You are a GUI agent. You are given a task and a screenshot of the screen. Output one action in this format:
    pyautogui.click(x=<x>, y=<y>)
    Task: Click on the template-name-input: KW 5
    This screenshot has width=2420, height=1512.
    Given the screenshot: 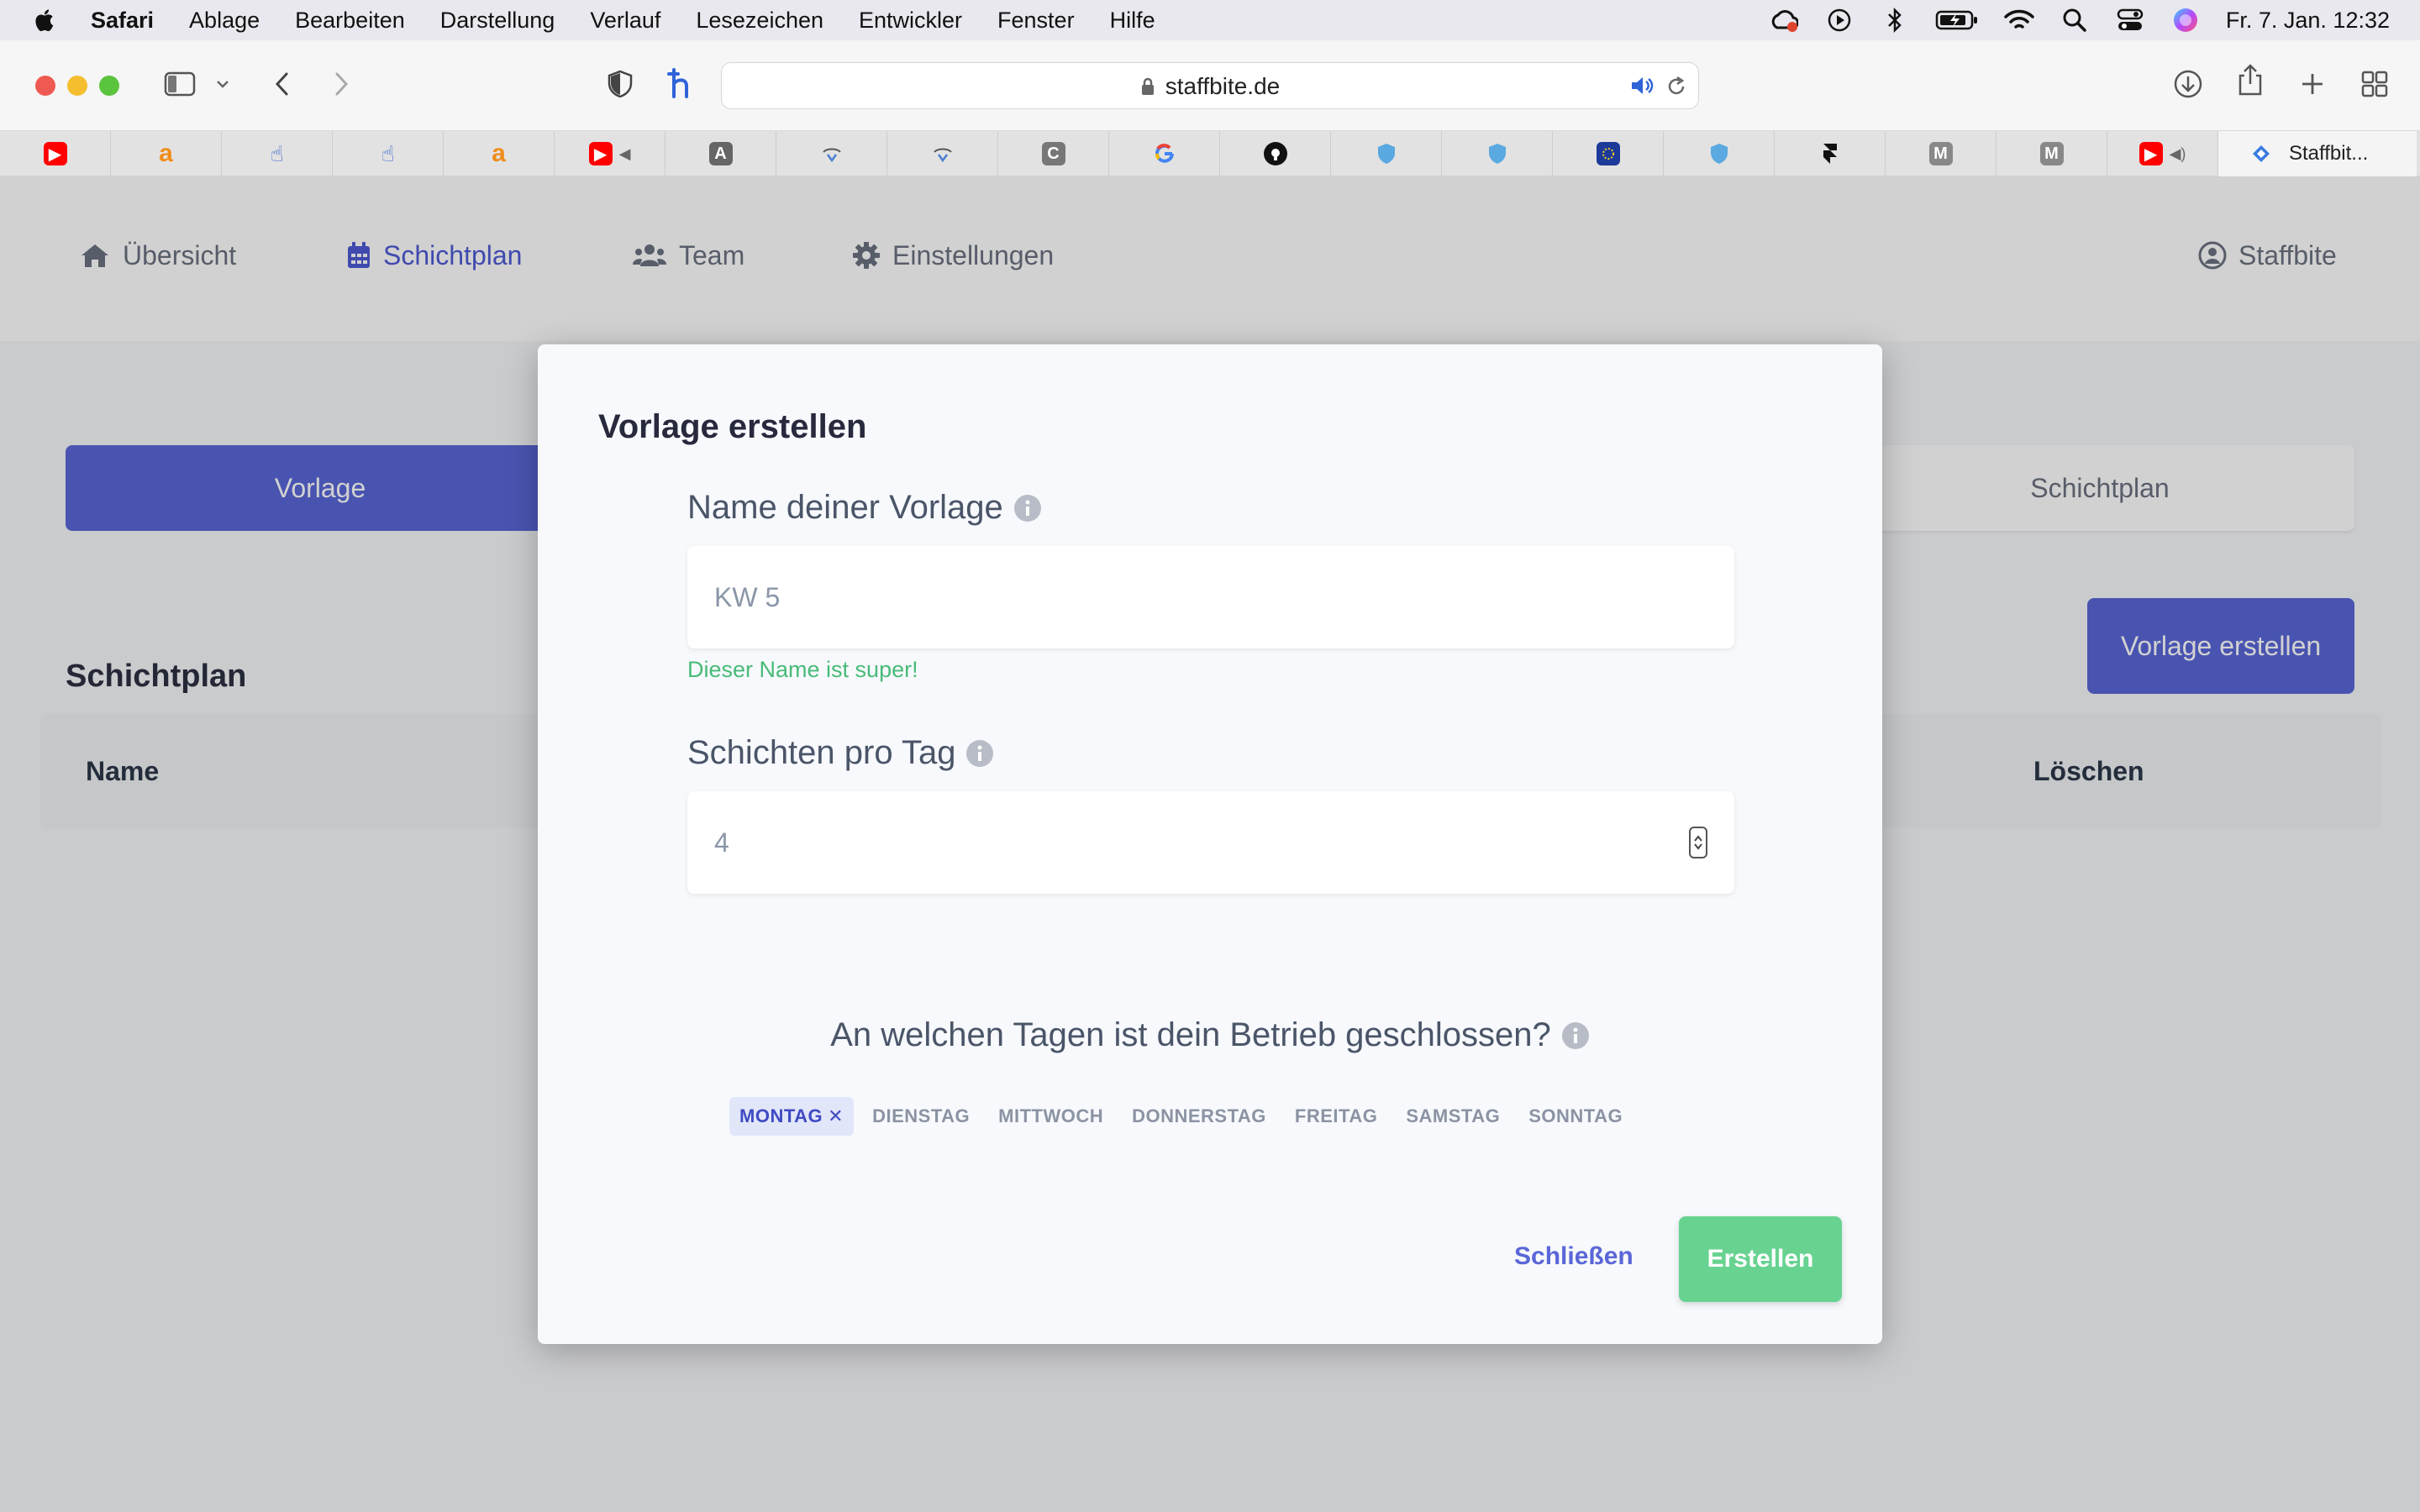 What is the action you would take?
    pyautogui.click(x=1210, y=597)
    